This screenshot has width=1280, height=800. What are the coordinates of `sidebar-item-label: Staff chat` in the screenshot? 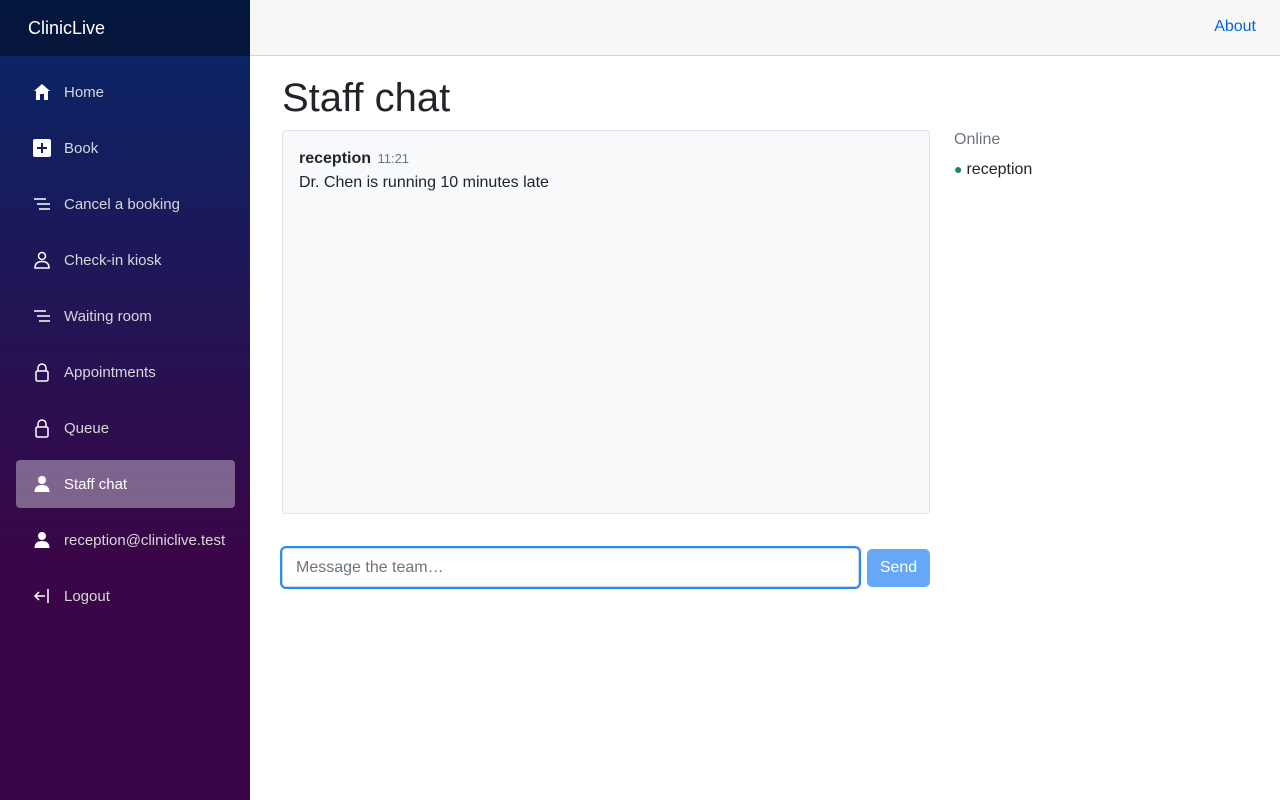 It's located at (96, 484).